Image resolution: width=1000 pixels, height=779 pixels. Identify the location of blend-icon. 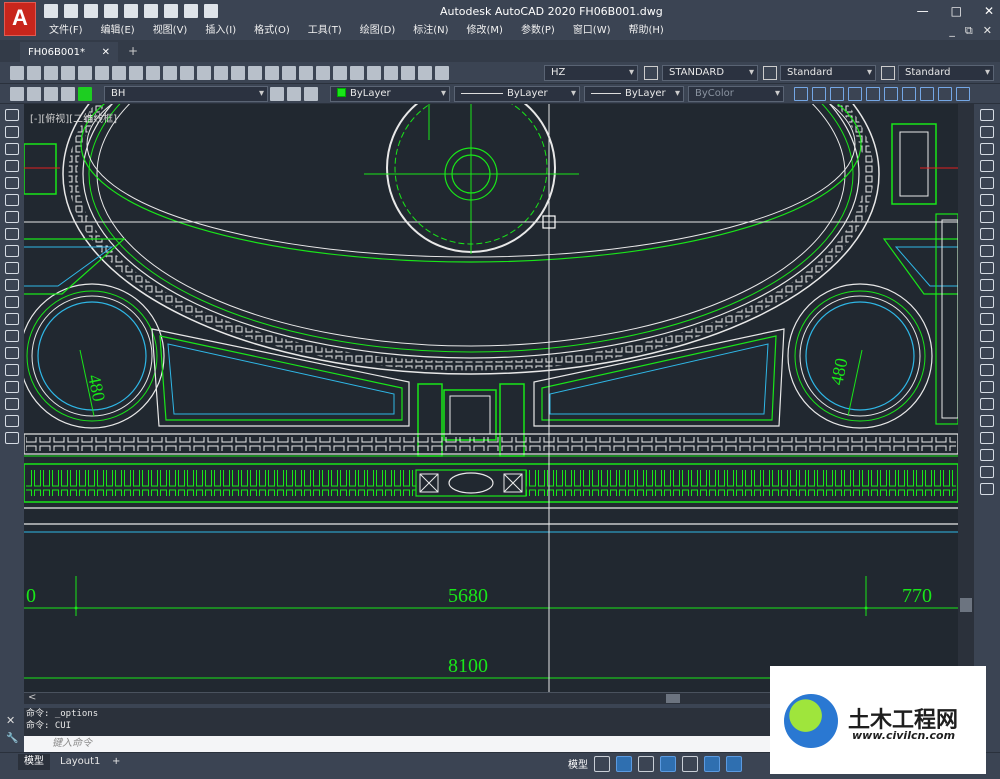
(987, 387).